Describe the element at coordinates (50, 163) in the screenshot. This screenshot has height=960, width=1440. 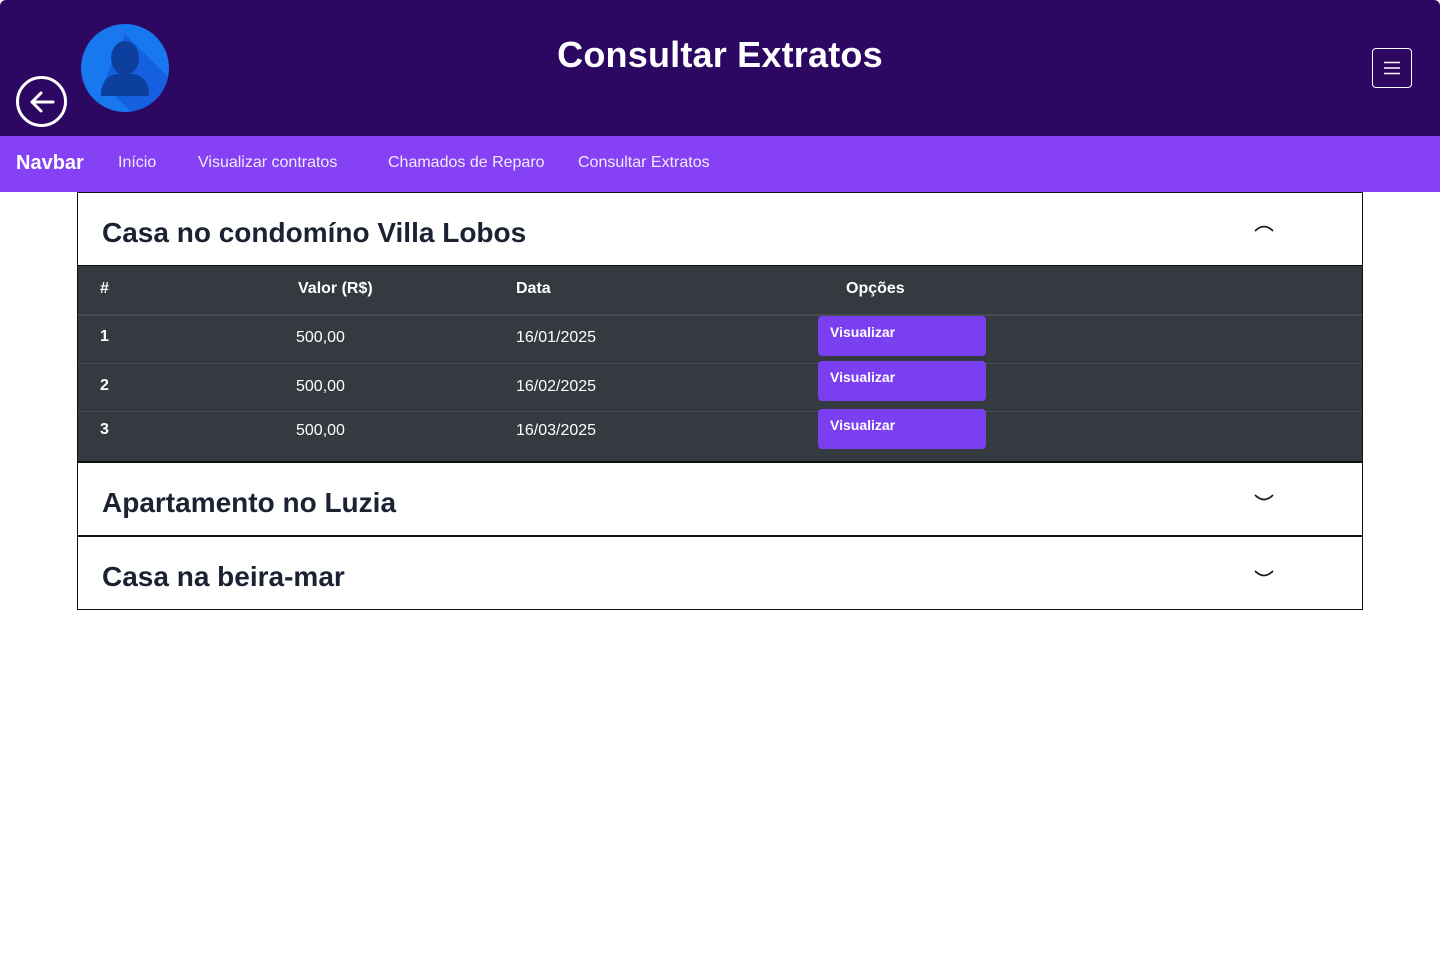
I see `navbar-brand: Navbar` at that location.